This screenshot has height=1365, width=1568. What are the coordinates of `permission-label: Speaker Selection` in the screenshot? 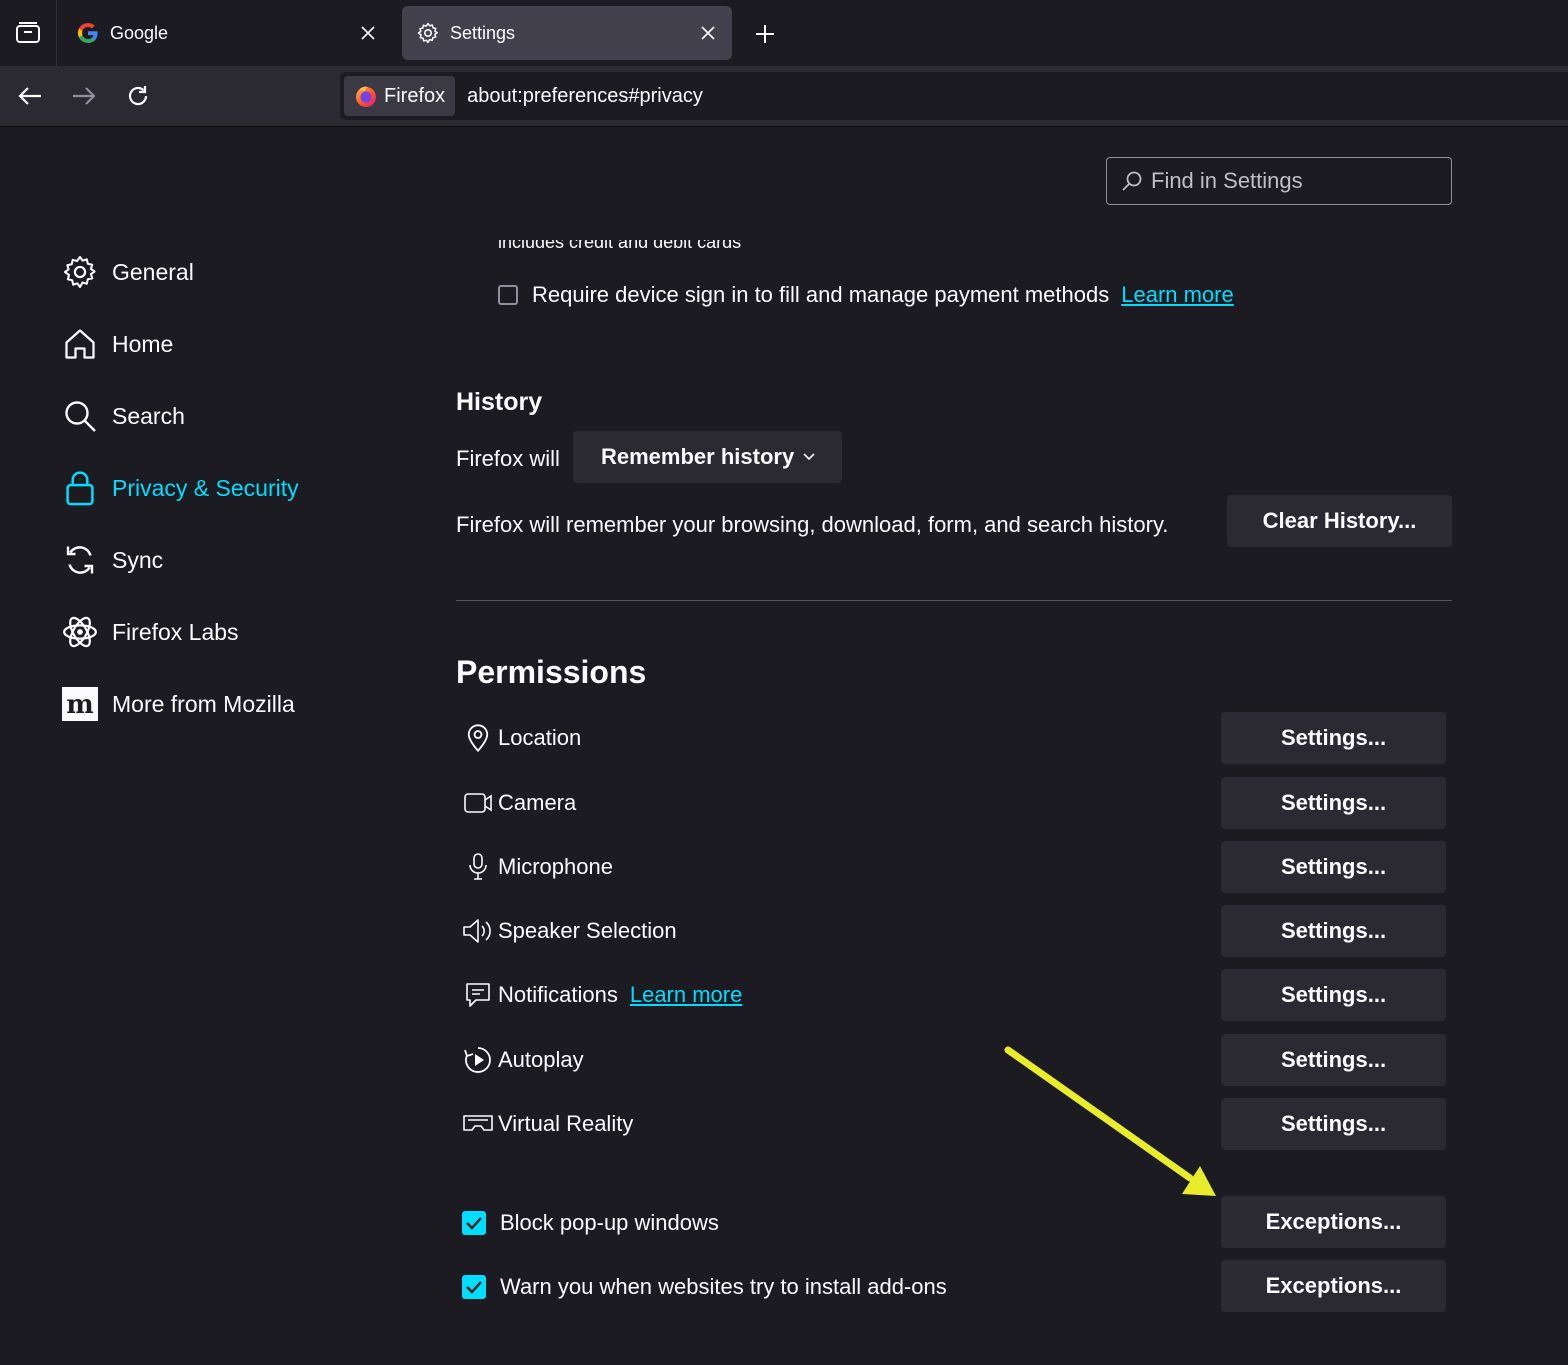 It's located at (587, 930).